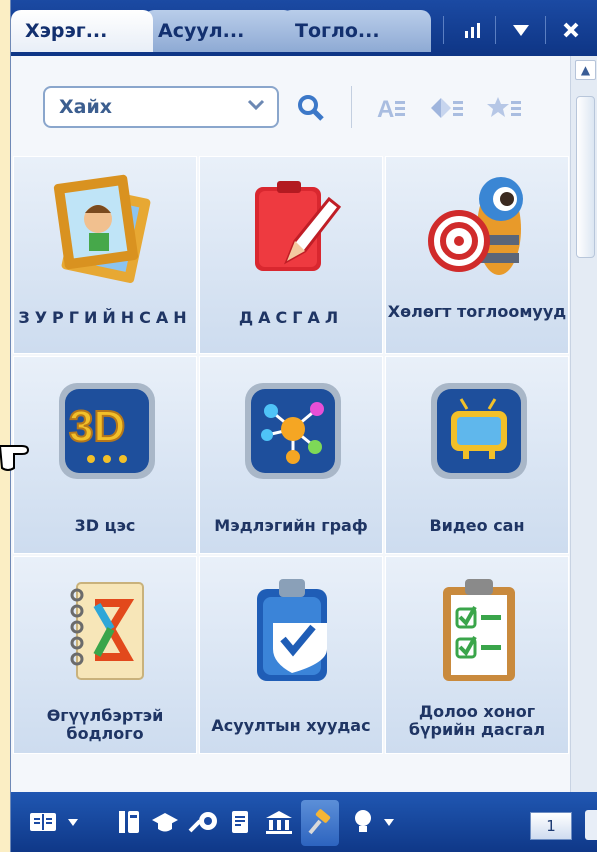 This screenshot has height=852, width=597. I want to click on red-notebook-pencil-icon, so click(298, 226).